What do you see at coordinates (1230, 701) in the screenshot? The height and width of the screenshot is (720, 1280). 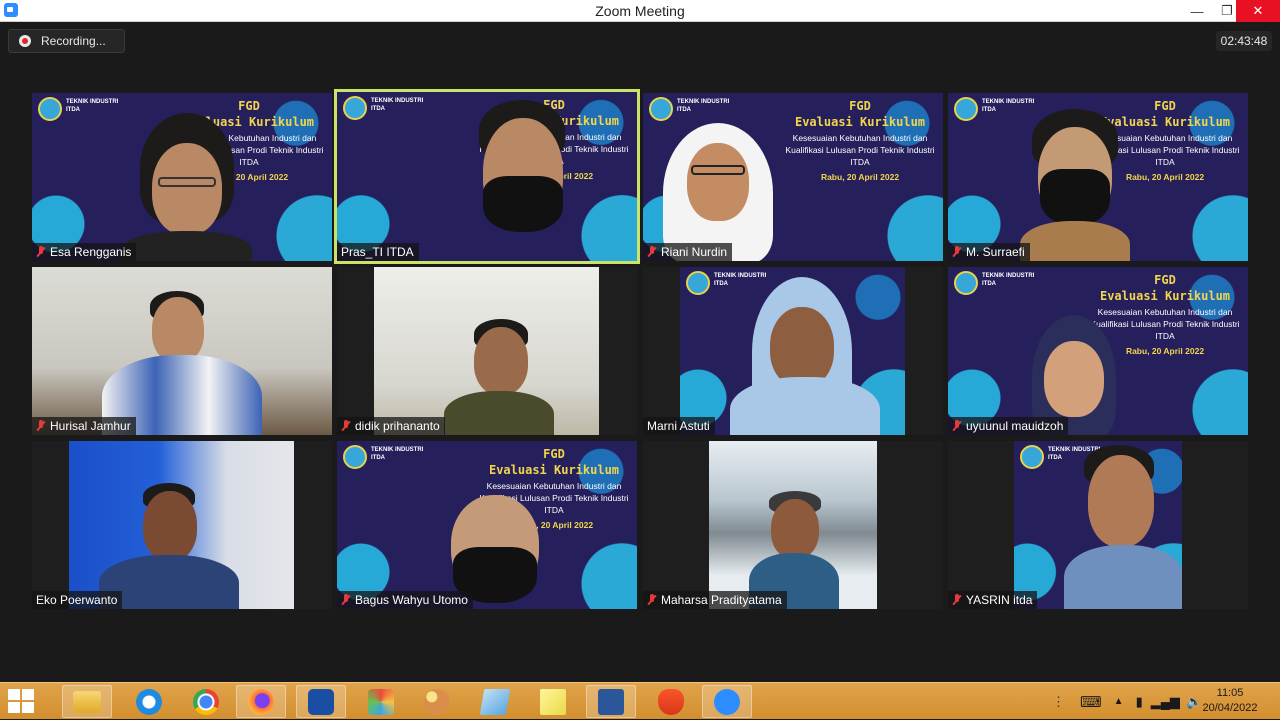 I see `taskbar-clock: 11:05 20/04/2022` at bounding box center [1230, 701].